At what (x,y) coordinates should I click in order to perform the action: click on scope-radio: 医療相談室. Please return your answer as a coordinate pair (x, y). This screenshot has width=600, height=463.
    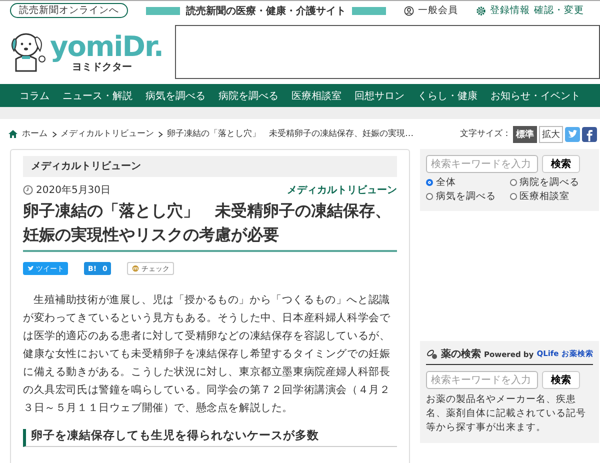
    Looking at the image, I should click on (552, 196).